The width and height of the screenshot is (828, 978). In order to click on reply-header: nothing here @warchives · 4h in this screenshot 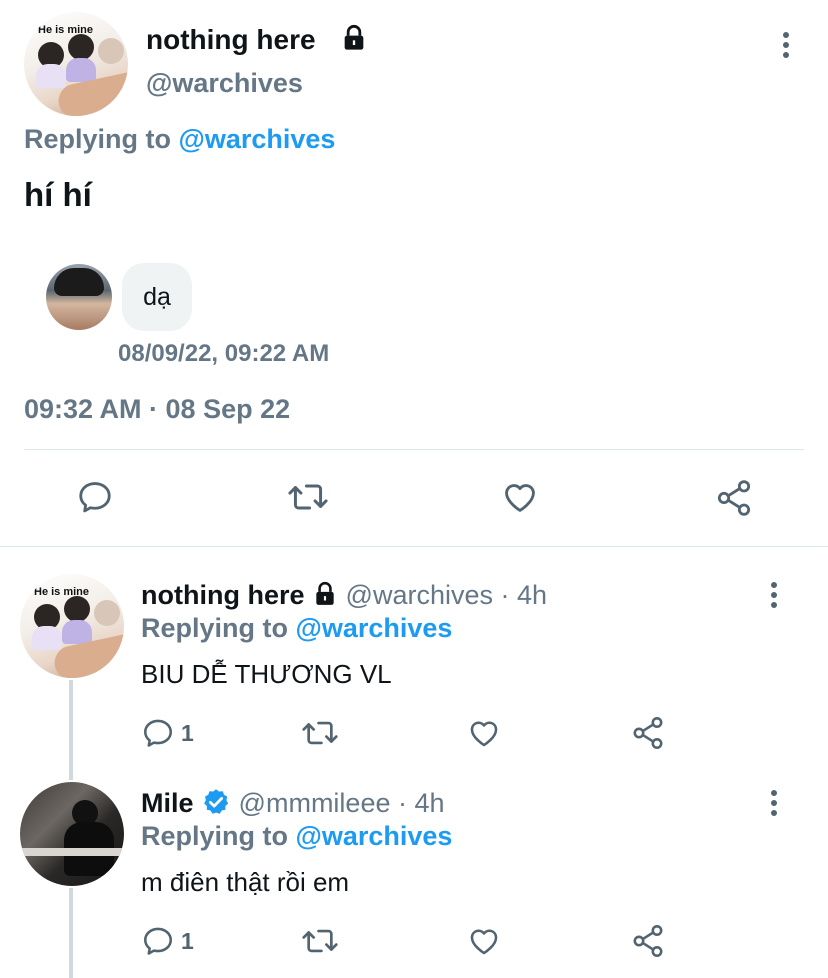, I will do `click(344, 595)`.